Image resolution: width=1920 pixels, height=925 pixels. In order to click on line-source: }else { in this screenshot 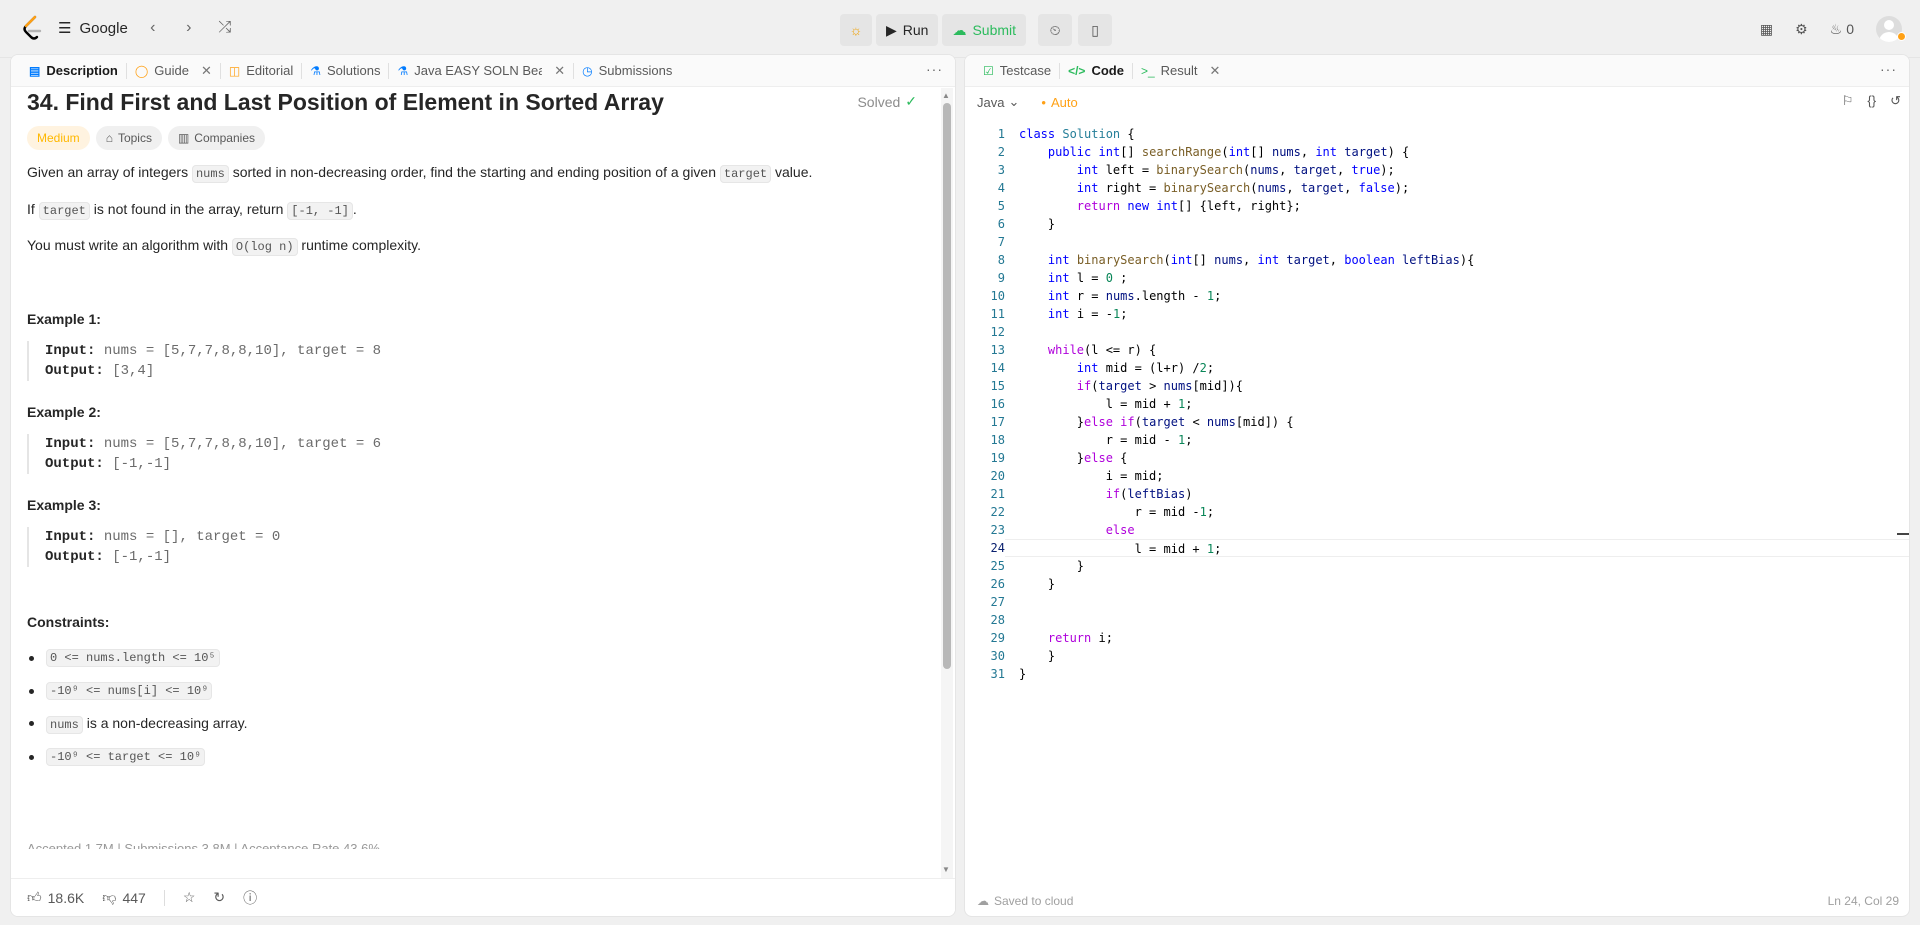, I will do `click(1457, 458)`.